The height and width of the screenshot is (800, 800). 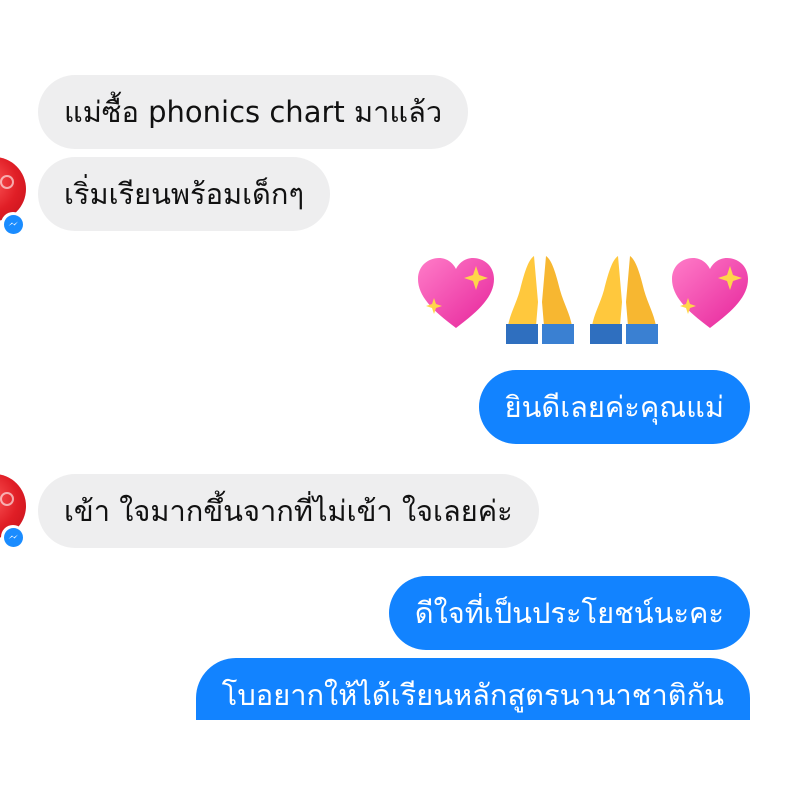 I want to click on message-bubble-sent: ดีใจที่เป็นประโยชน์นะคะ, so click(x=569, y=613).